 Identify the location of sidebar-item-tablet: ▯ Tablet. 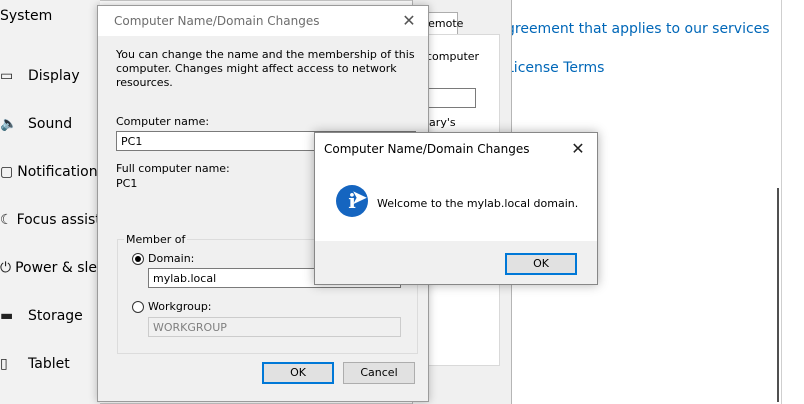
(50, 364).